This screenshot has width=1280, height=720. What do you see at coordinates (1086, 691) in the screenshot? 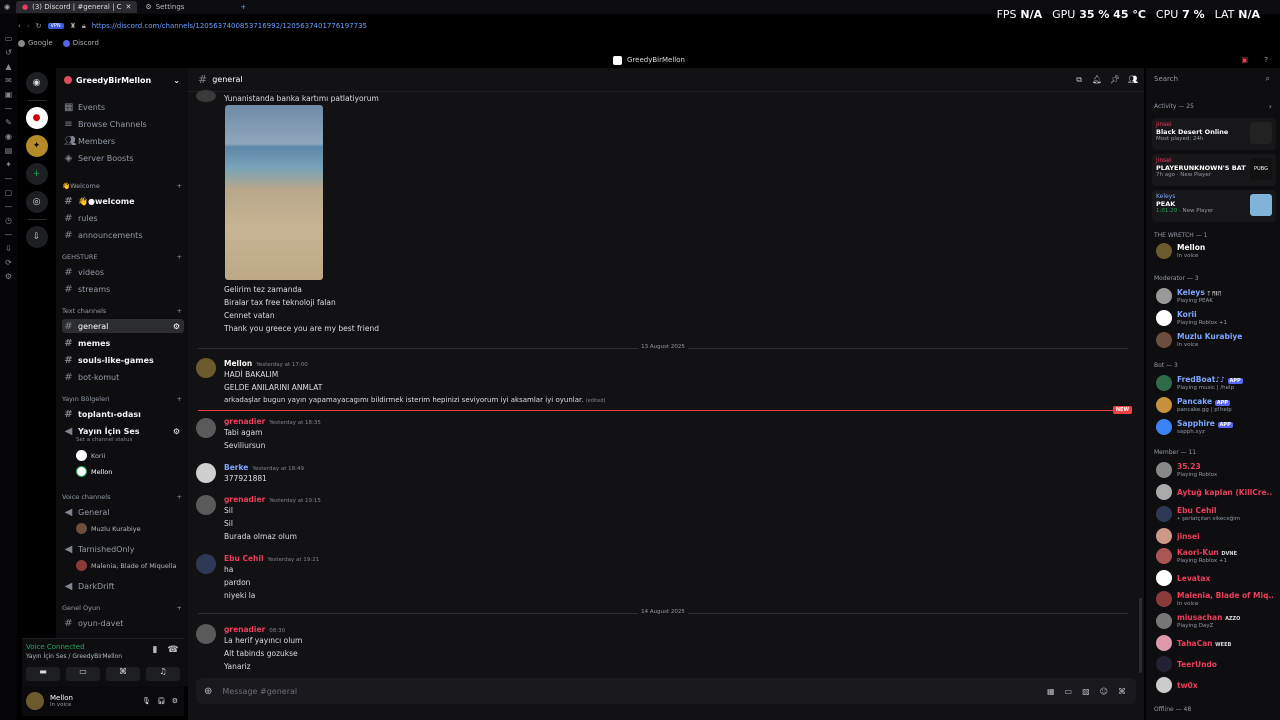
I see `sticker-icon: ▧` at bounding box center [1086, 691].